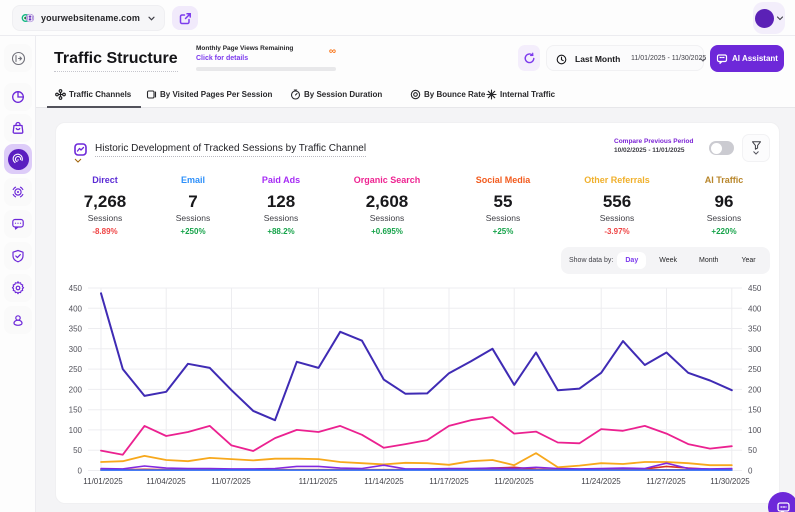 The height and width of the screenshot is (512, 795). Describe the element at coordinates (730, 481) in the screenshot. I see `svg-text: 11/30/2025` at that location.